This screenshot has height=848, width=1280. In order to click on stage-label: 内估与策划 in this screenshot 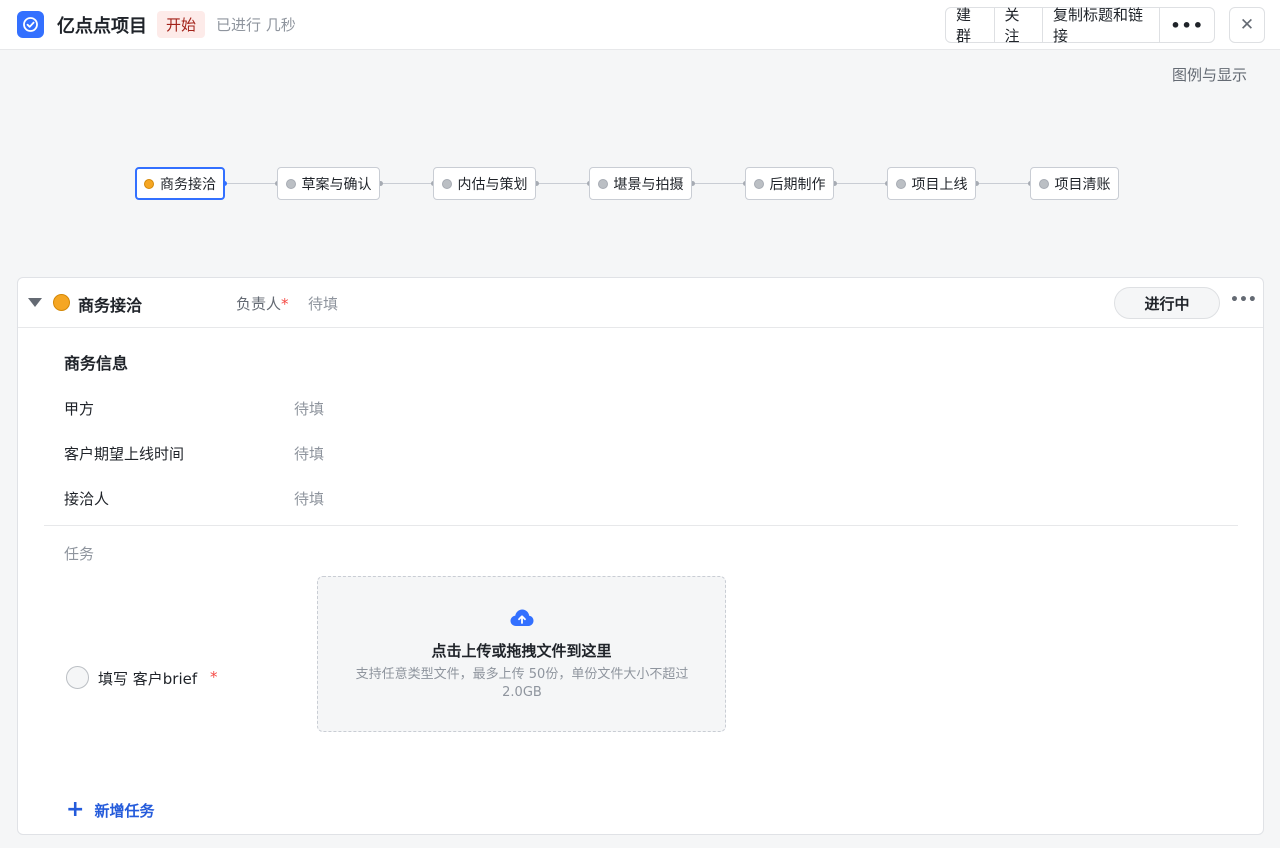, I will do `click(492, 184)`.